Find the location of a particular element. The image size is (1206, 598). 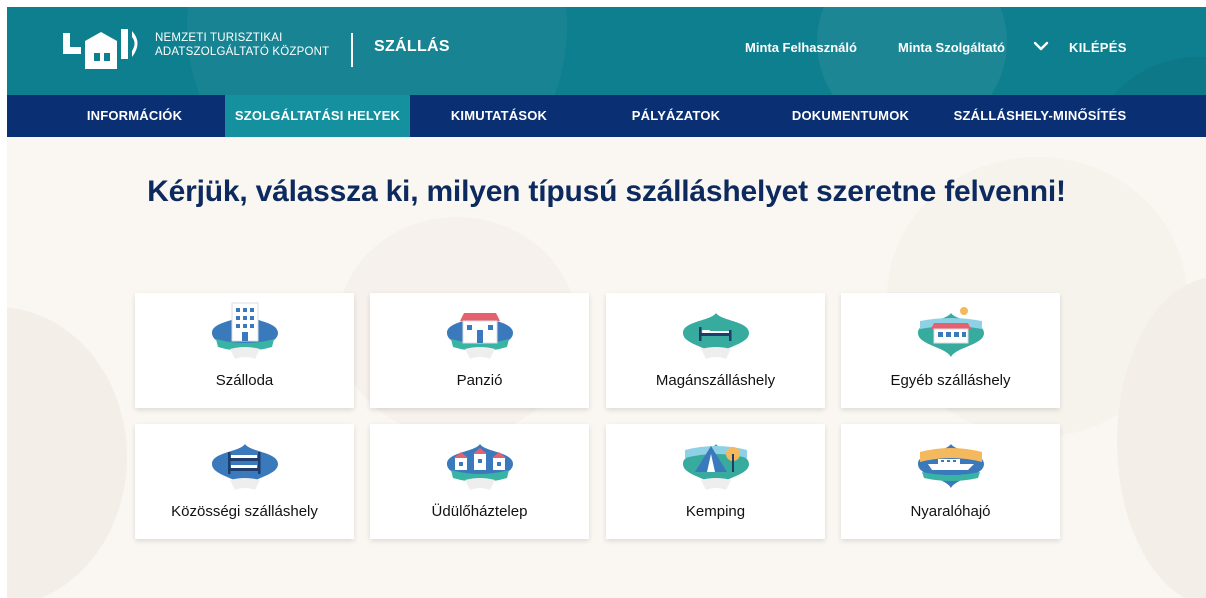

type-card-kemping: Kemping is located at coordinates (715, 481).